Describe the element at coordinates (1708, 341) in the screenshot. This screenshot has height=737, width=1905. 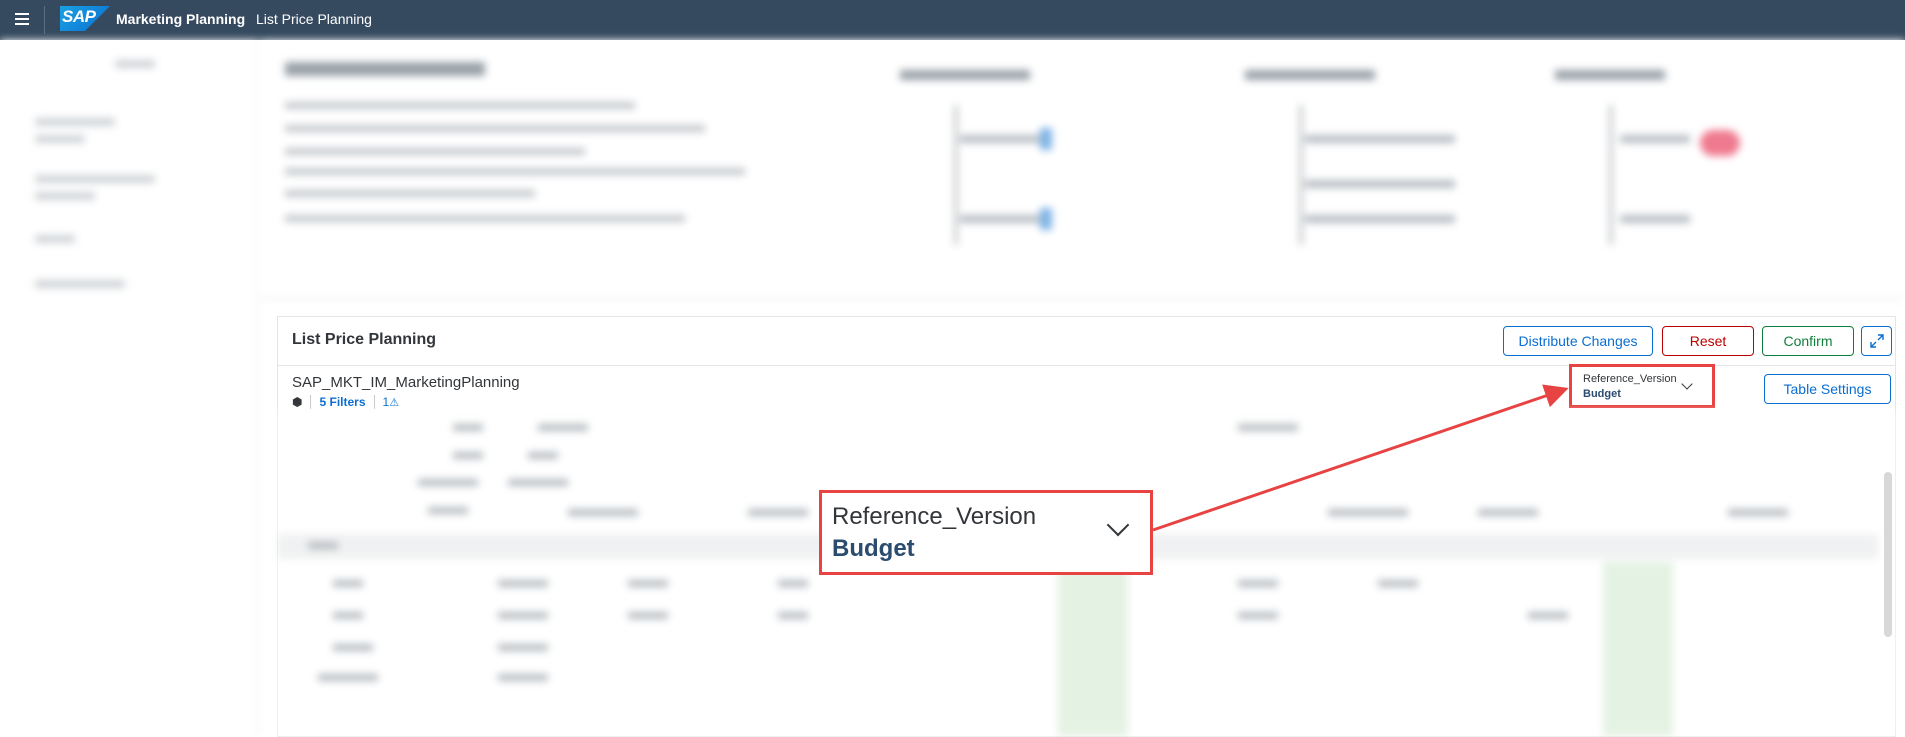
I see `reset-button: Reset` at that location.